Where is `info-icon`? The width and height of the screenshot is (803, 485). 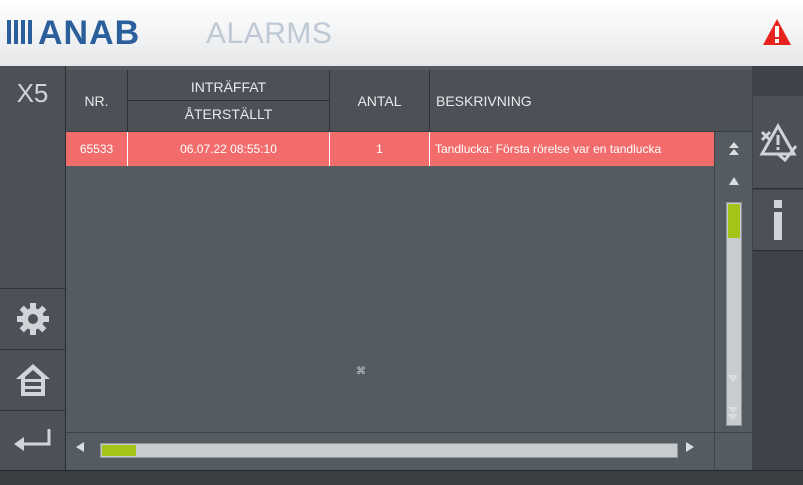 info-icon is located at coordinates (778, 220).